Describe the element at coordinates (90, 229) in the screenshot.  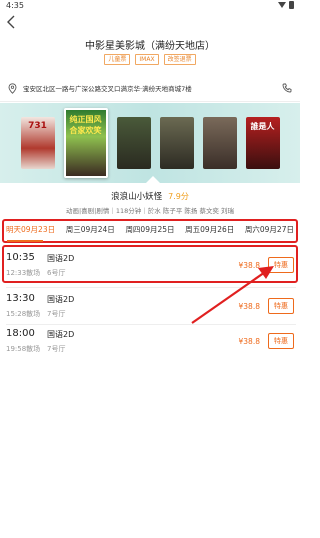
I see `date-tab: 周三09月24日` at that location.